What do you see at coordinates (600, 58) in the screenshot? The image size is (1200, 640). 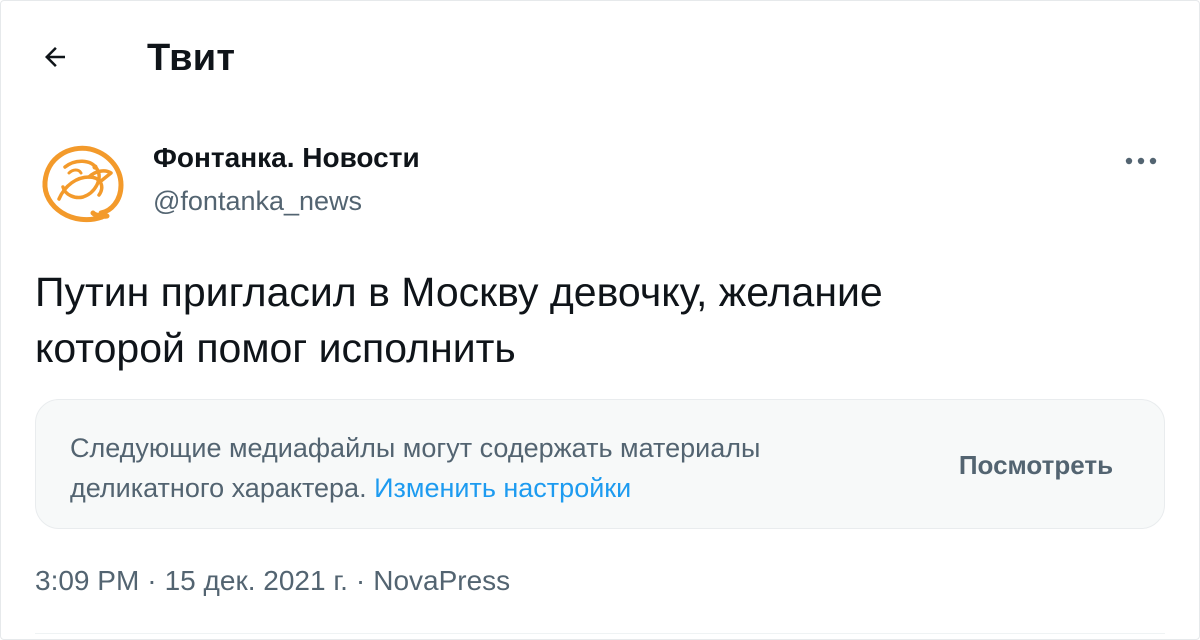 I see `page-header: Твит` at bounding box center [600, 58].